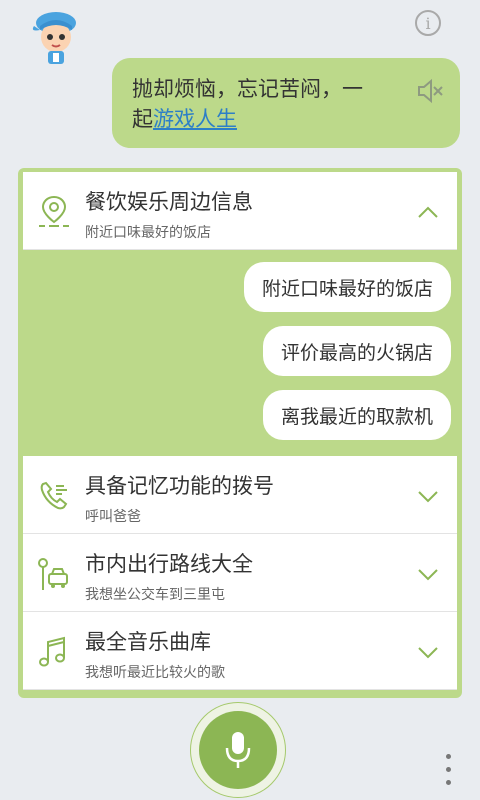 The height and width of the screenshot is (800, 480). I want to click on section-title: 最全音乐曲库, so click(148, 642).